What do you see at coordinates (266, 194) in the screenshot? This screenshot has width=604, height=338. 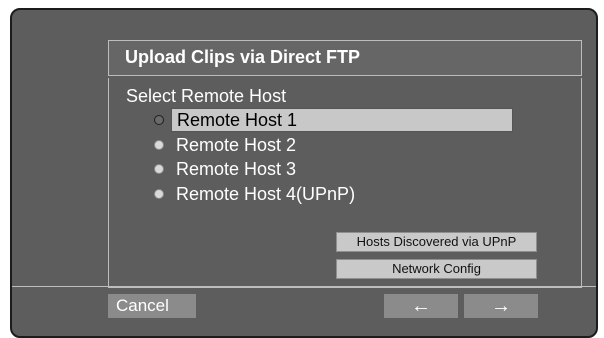 I see `host-option-label: Remote Host 4(UPnP)` at bounding box center [266, 194].